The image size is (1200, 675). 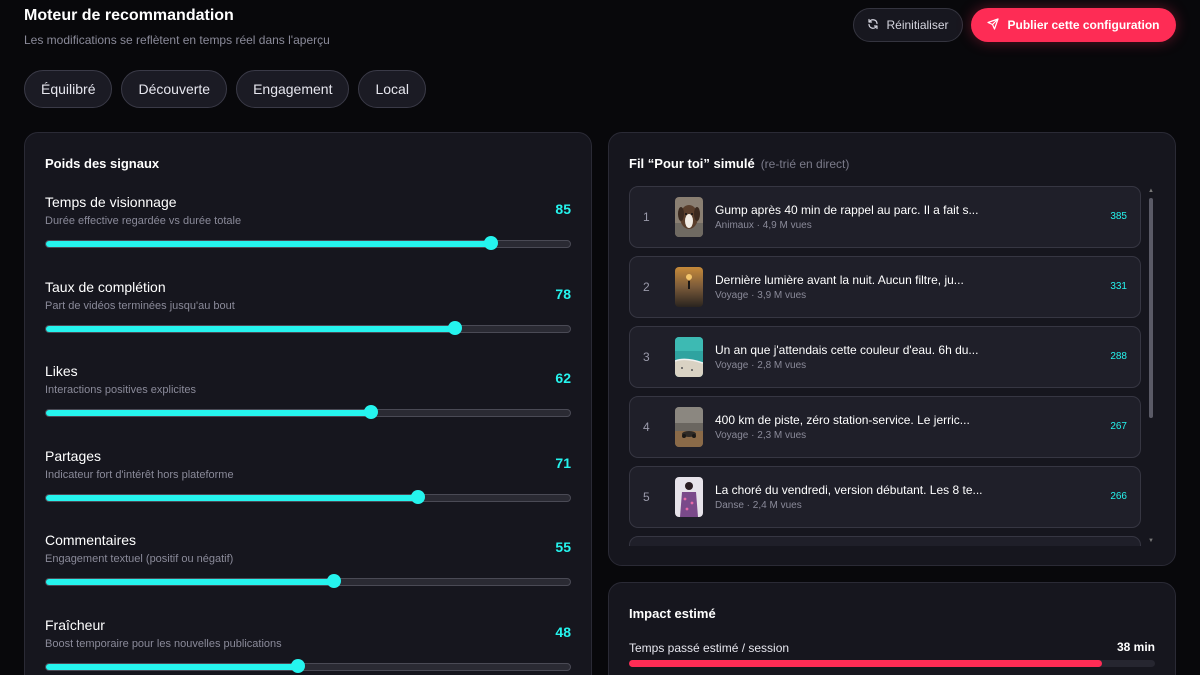 I want to click on sunset-photo-thumbnail, so click(x=689, y=287).